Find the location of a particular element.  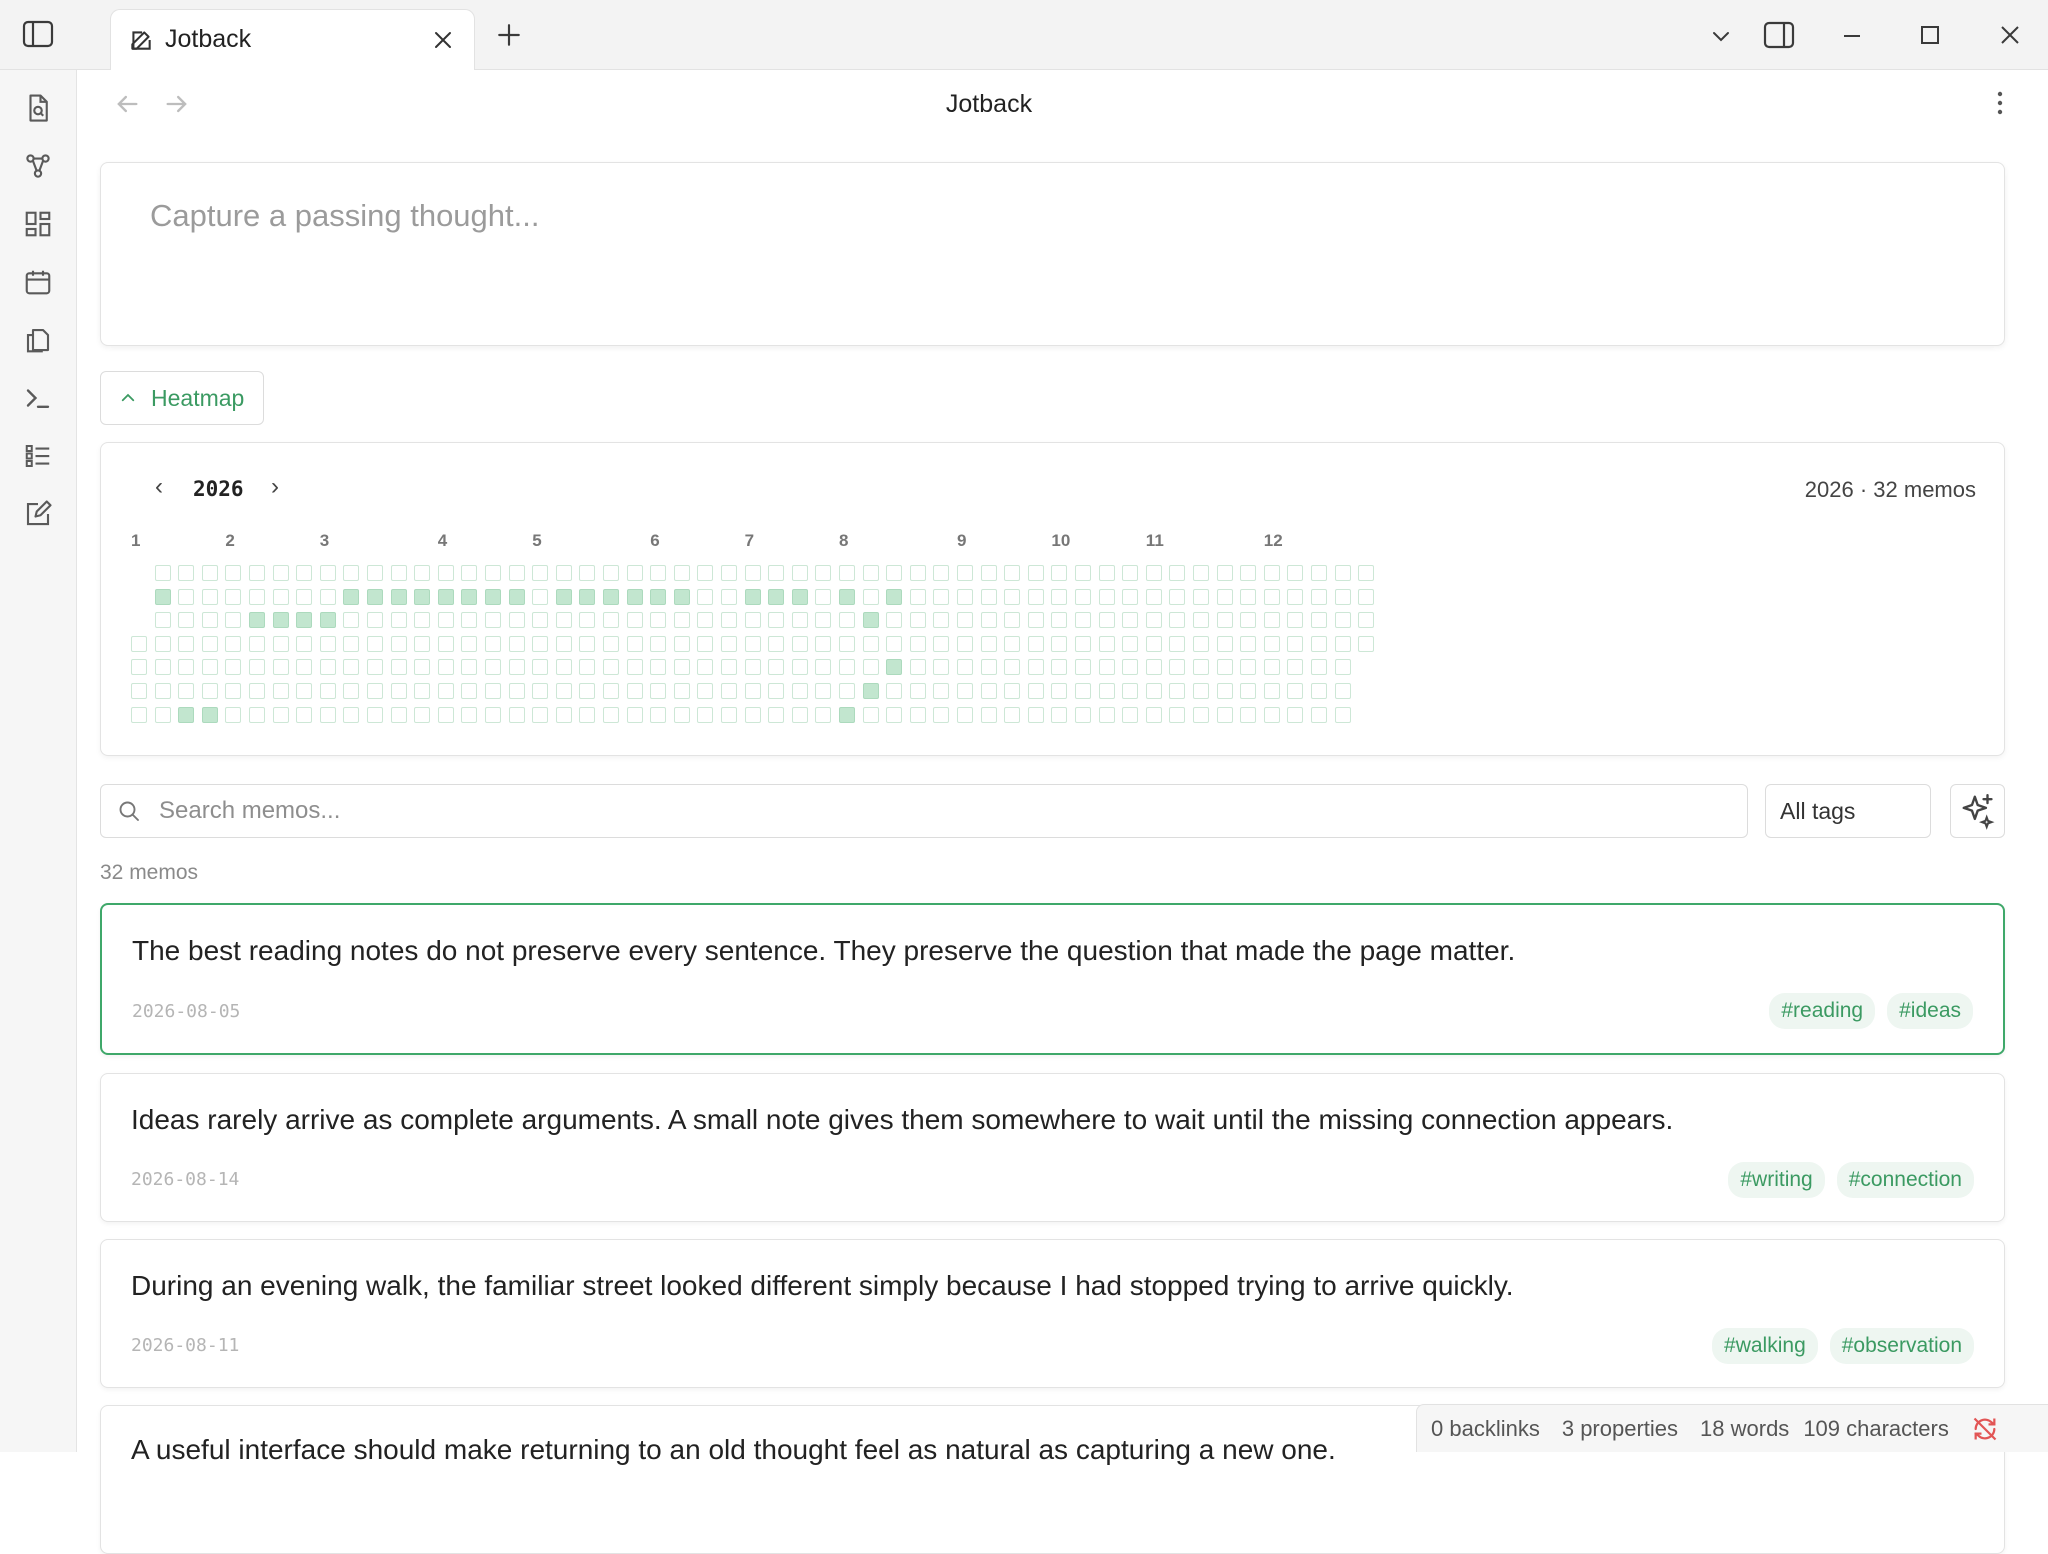

list-icon is located at coordinates (38, 456).